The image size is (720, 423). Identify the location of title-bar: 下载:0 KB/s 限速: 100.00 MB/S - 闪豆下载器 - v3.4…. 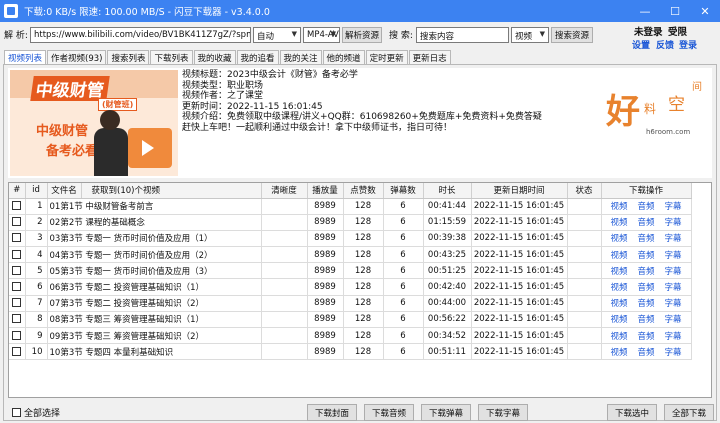
(360, 11).